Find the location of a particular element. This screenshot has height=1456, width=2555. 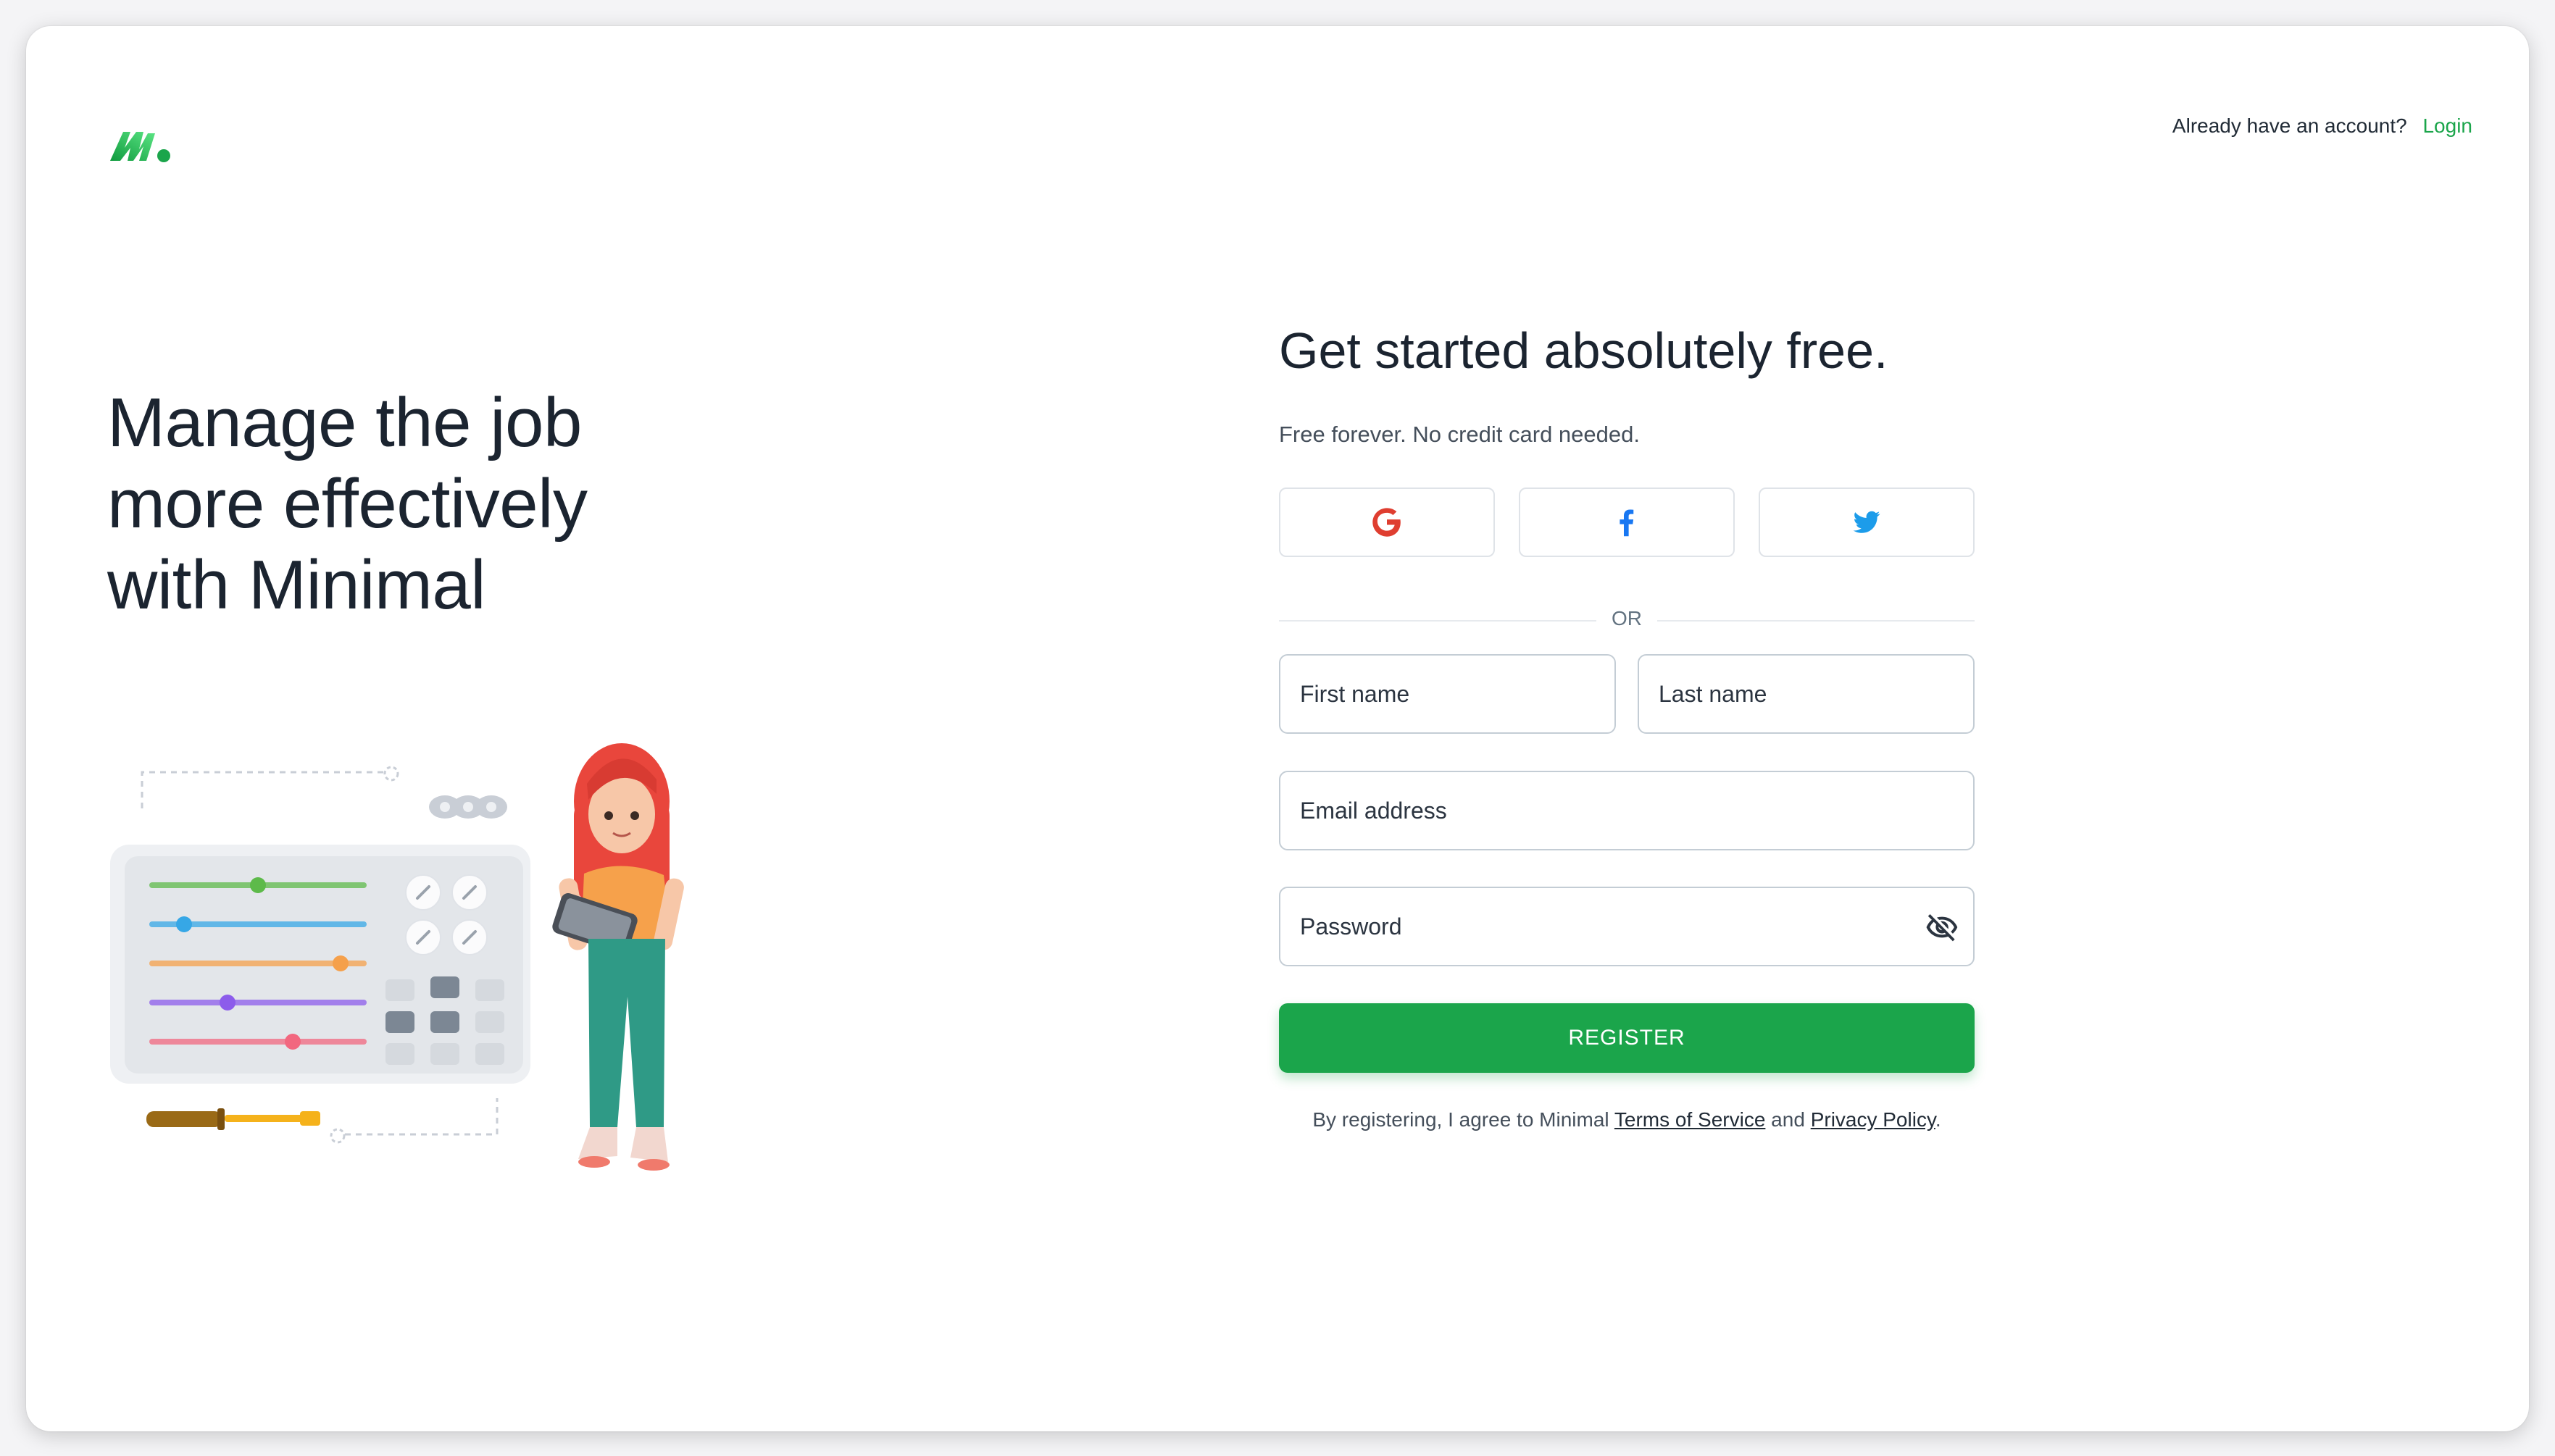

terms-prefix: By registering, I agree to Minimal is located at coordinates (1463, 1119).